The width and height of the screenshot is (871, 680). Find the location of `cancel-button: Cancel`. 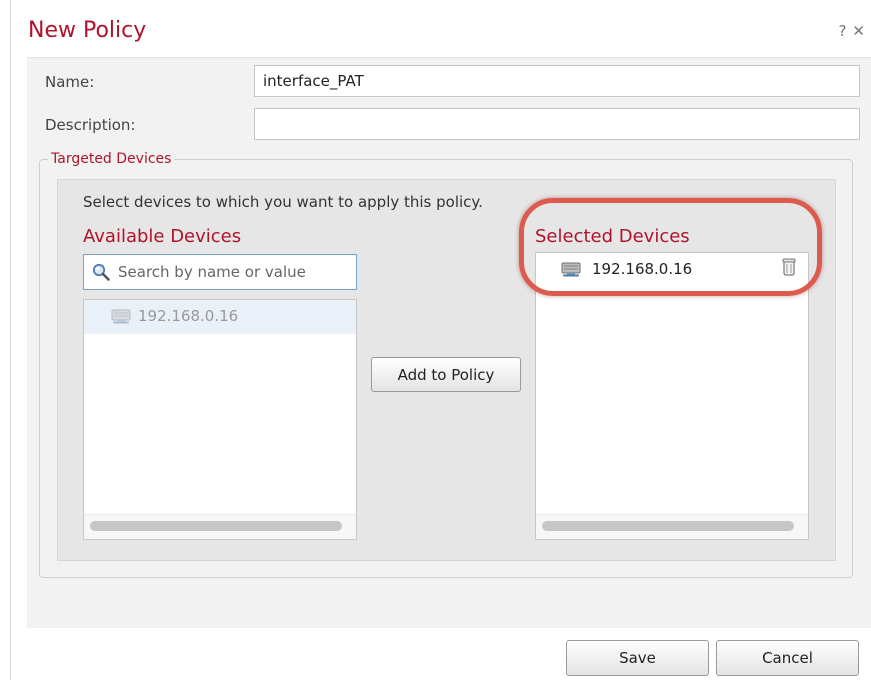

cancel-button: Cancel is located at coordinates (787, 658).